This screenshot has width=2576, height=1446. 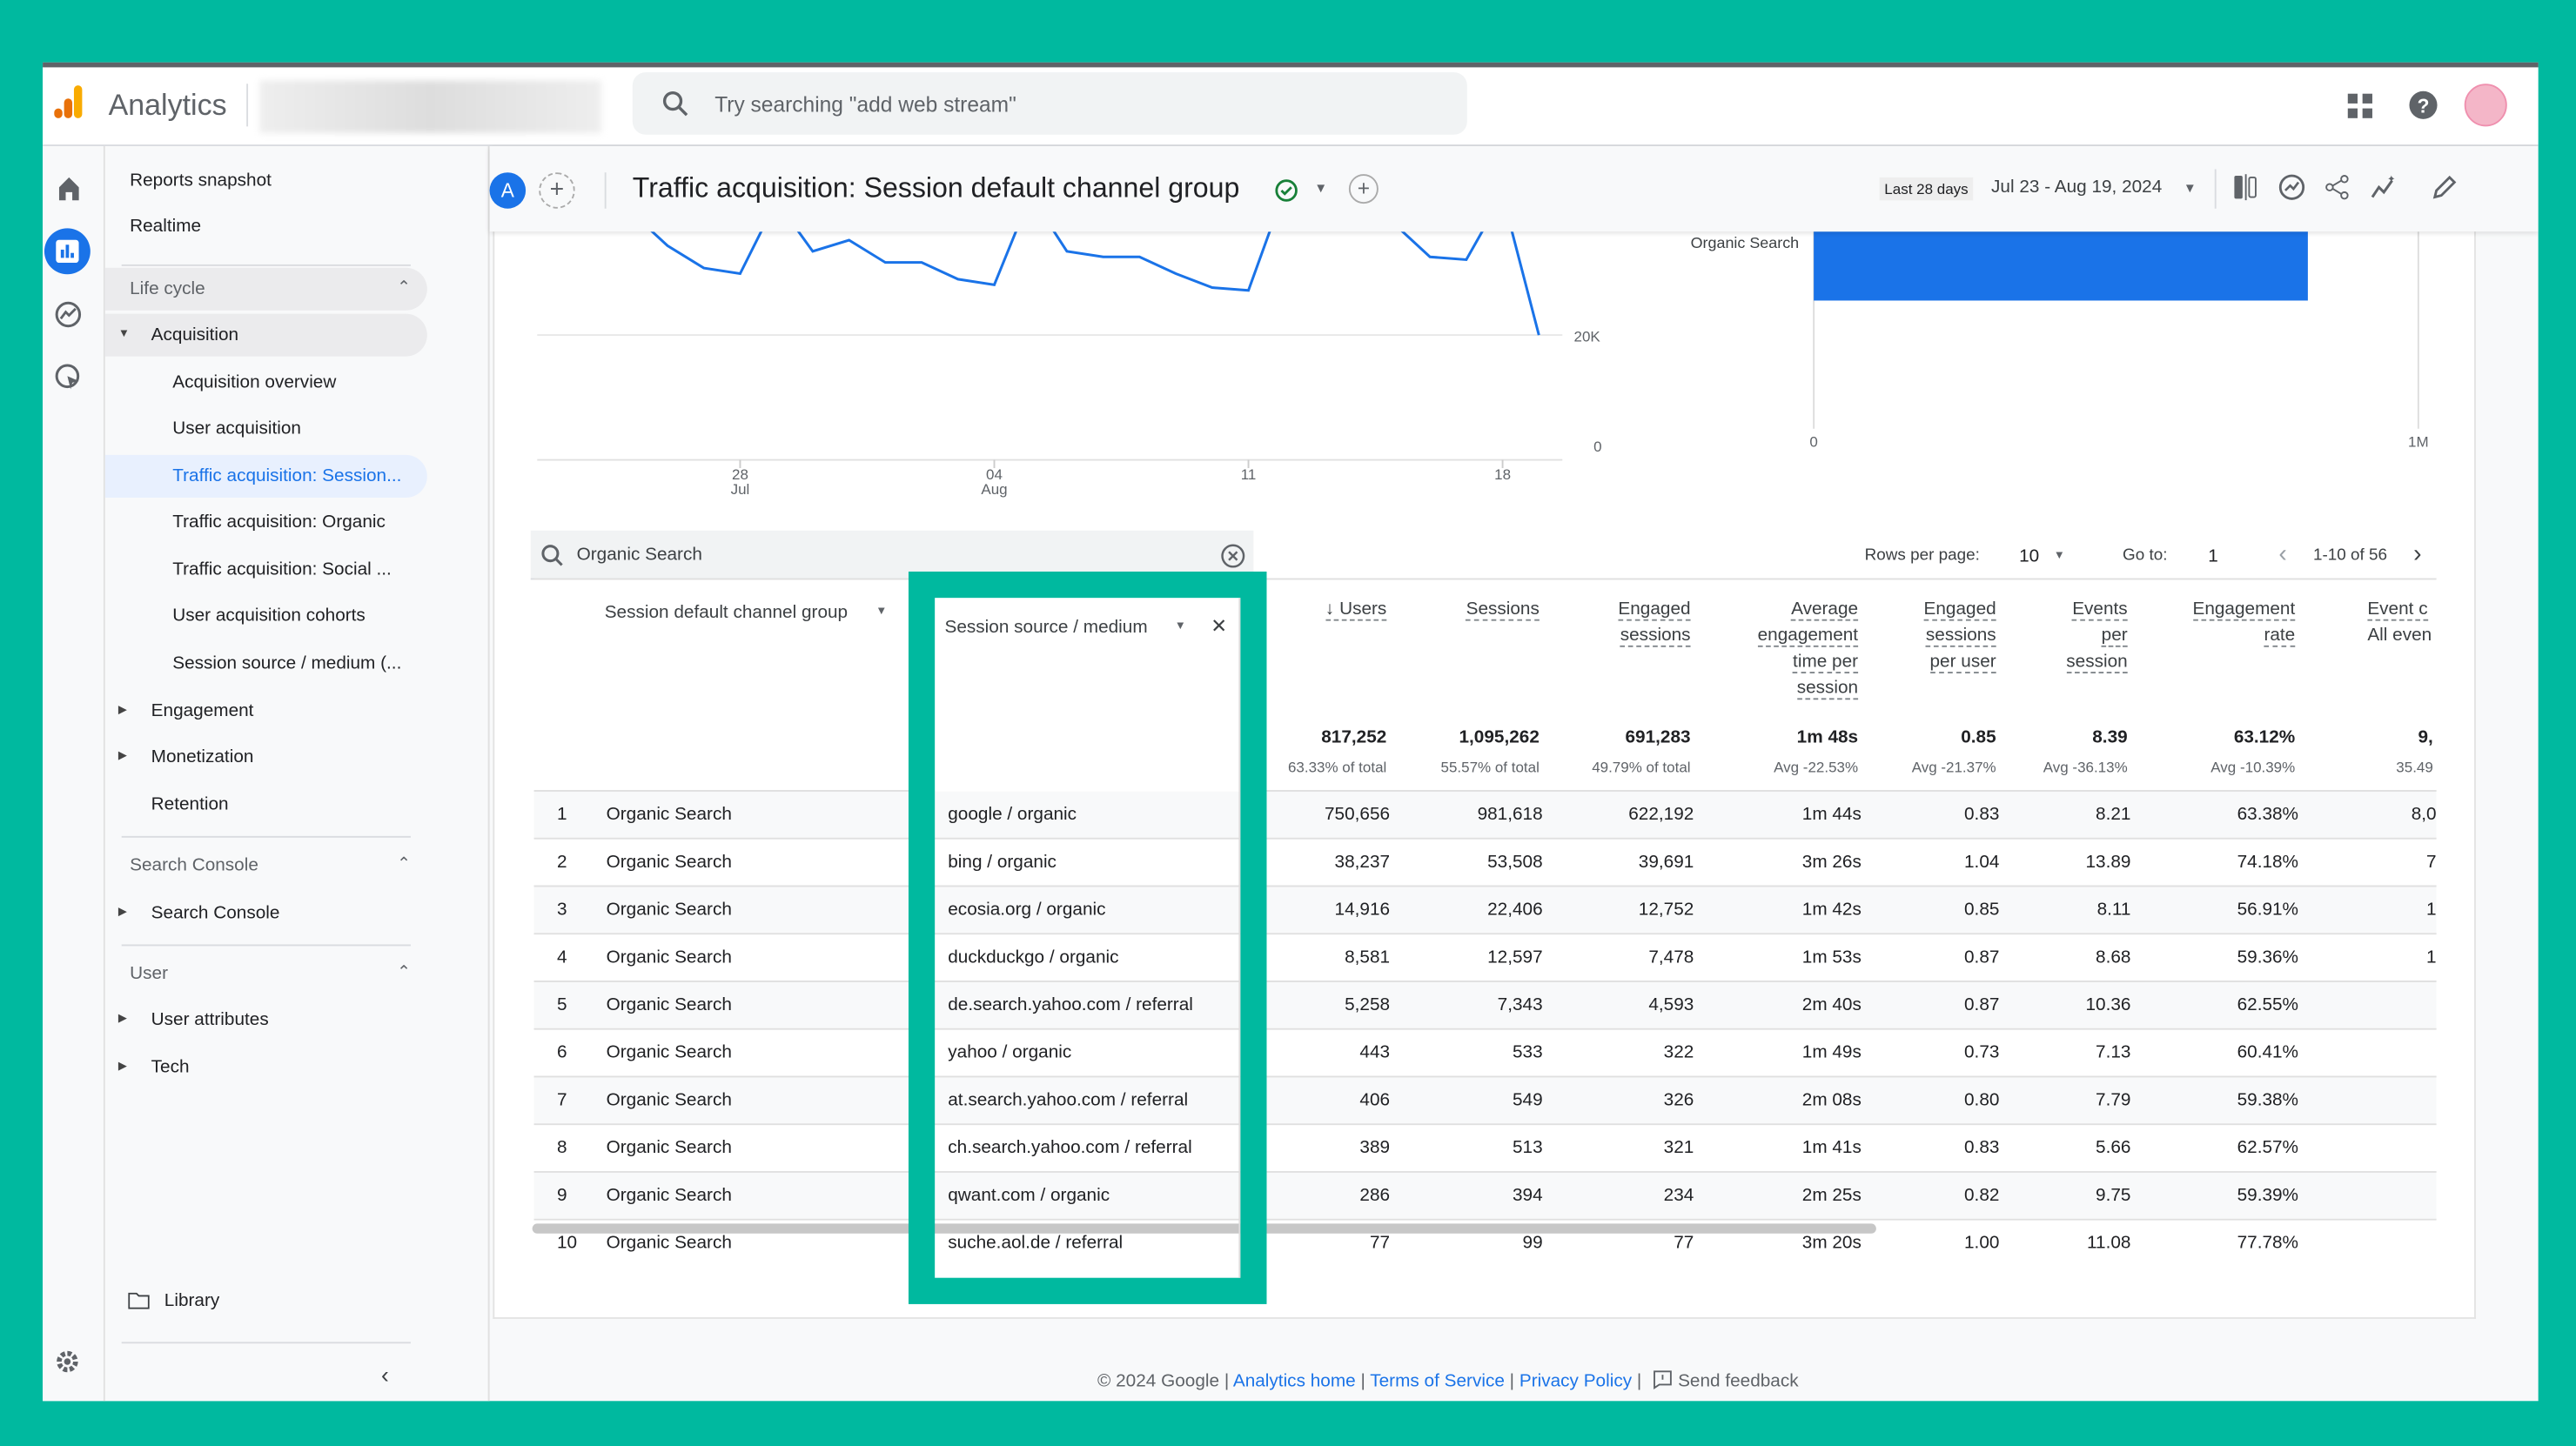 I want to click on sidebar-item-label: Monetization, so click(x=203, y=756).